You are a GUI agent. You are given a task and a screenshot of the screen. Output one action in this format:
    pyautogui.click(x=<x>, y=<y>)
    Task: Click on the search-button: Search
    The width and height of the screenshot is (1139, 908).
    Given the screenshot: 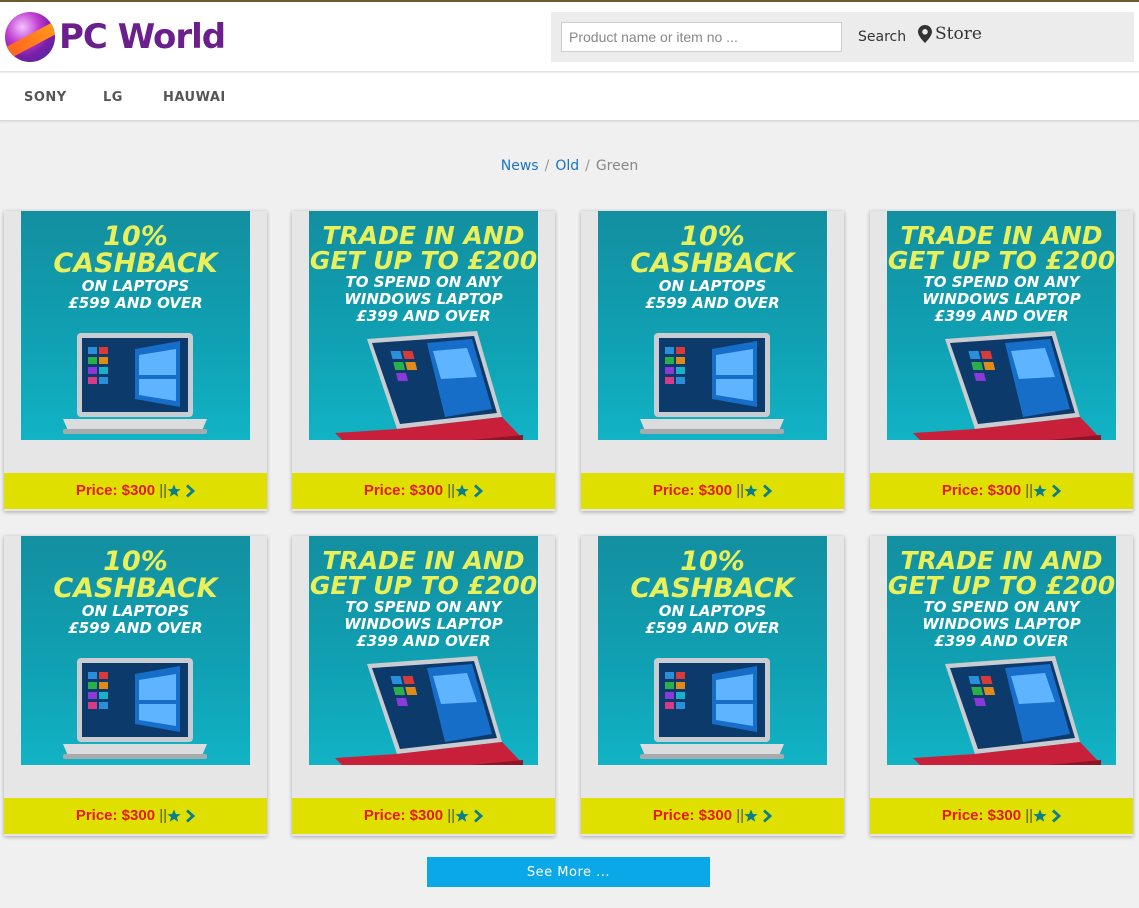 What is the action you would take?
    pyautogui.click(x=882, y=37)
    